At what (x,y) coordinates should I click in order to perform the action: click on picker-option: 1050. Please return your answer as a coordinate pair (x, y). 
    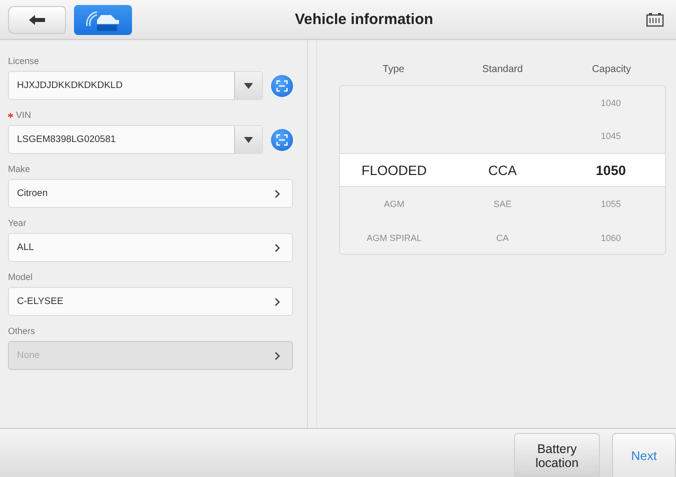
    Looking at the image, I should click on (610, 170).